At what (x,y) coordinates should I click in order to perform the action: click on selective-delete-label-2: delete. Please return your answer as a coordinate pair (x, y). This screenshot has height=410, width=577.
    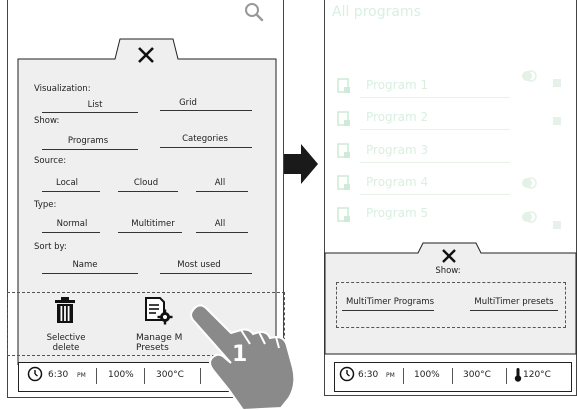
    Looking at the image, I should click on (66, 348).